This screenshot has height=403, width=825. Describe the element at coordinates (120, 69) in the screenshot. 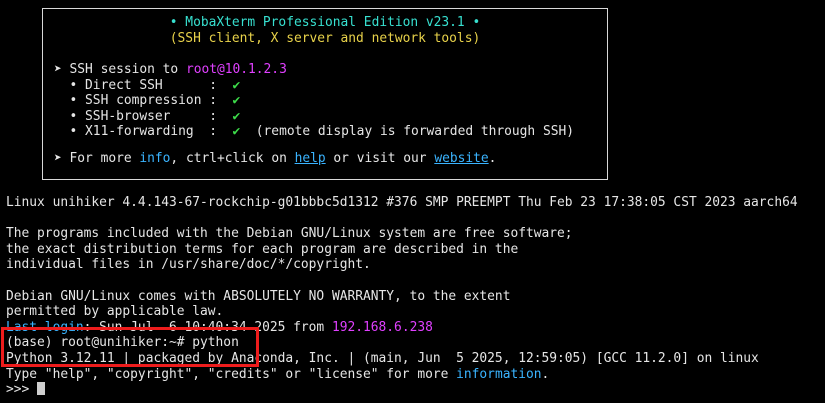

I see `ssh-session-prefix: ➤ SSH session to` at that location.